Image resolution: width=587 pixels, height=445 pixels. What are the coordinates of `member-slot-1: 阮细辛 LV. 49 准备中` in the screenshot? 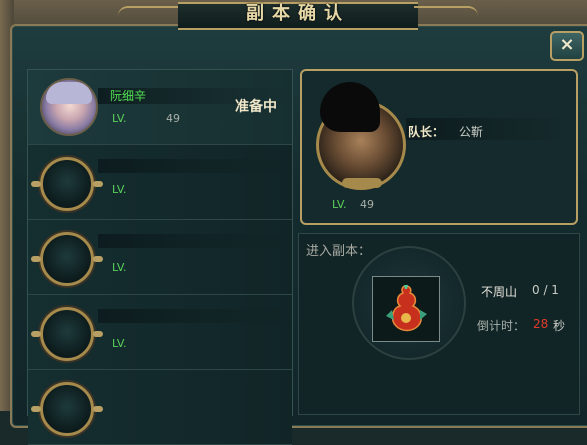 It's located at (160, 107).